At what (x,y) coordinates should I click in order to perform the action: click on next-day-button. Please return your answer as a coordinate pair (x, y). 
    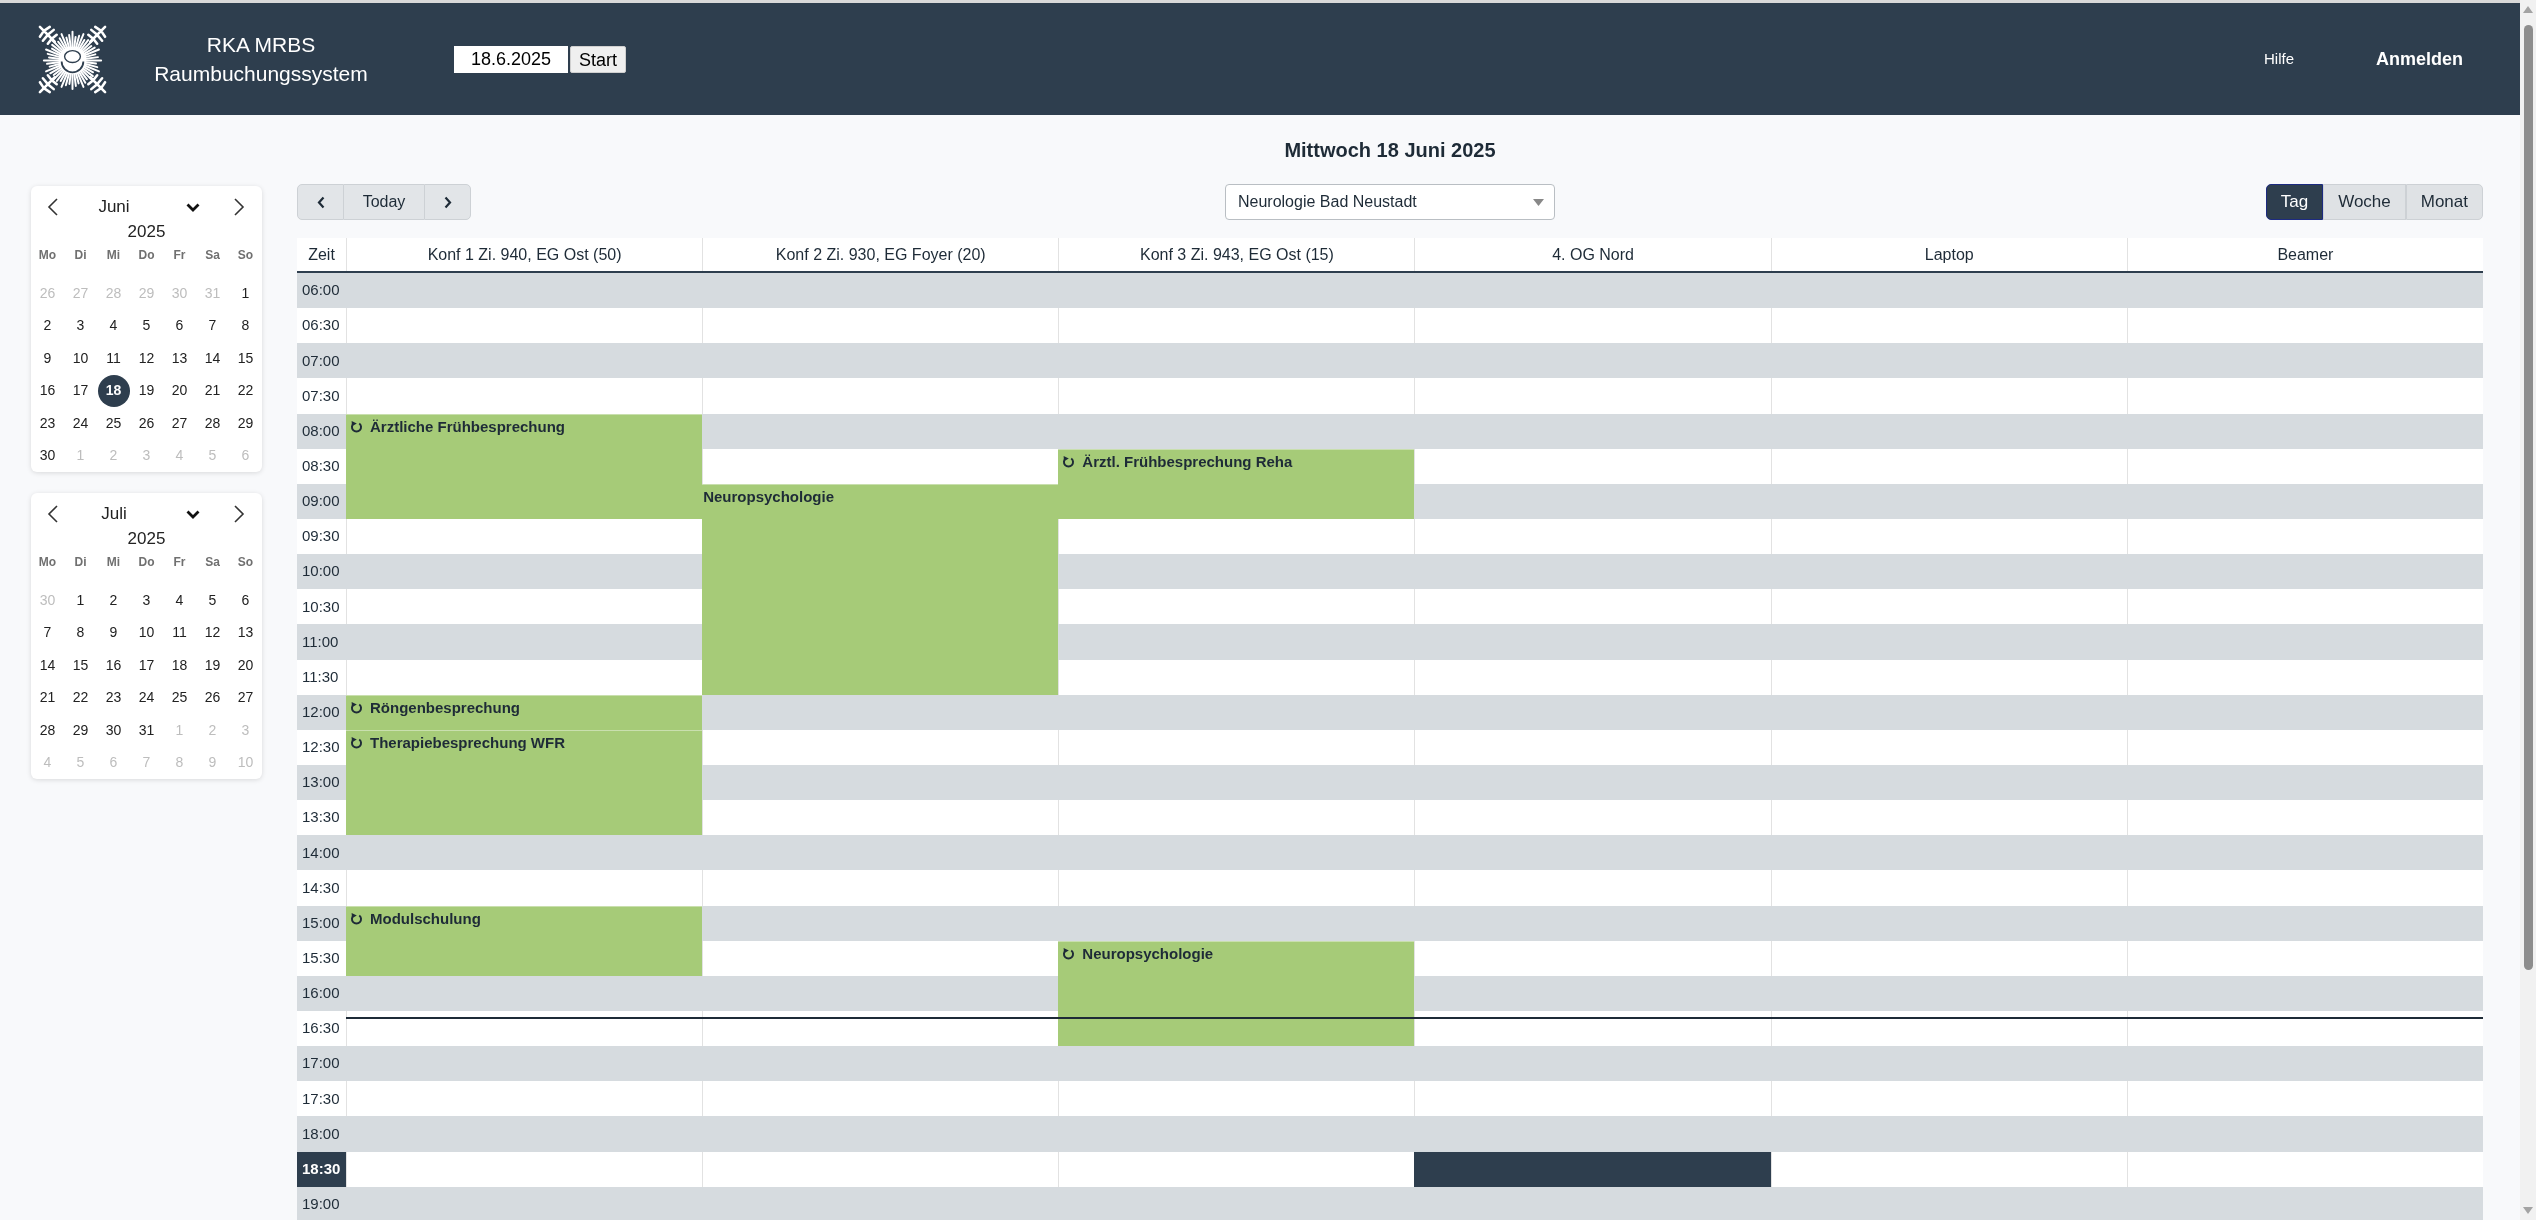
    Looking at the image, I should click on (447, 202).